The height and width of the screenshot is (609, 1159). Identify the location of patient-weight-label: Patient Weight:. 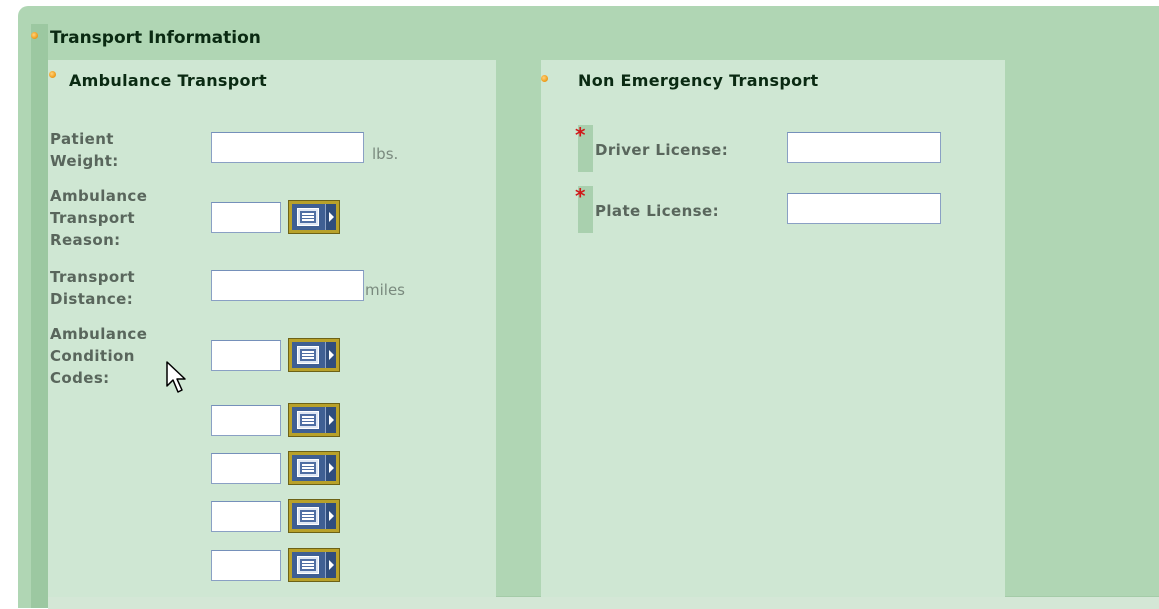
(84, 150).